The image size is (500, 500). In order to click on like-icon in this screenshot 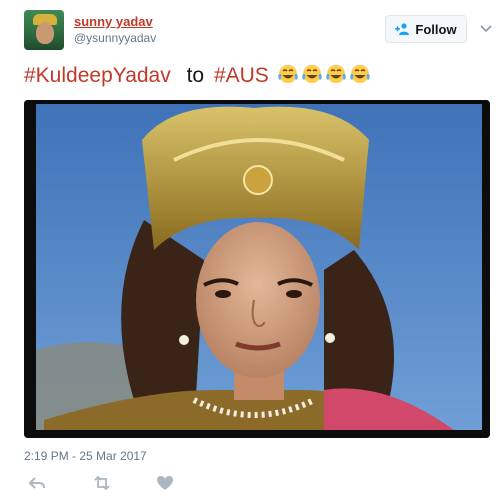, I will do `click(165, 483)`.